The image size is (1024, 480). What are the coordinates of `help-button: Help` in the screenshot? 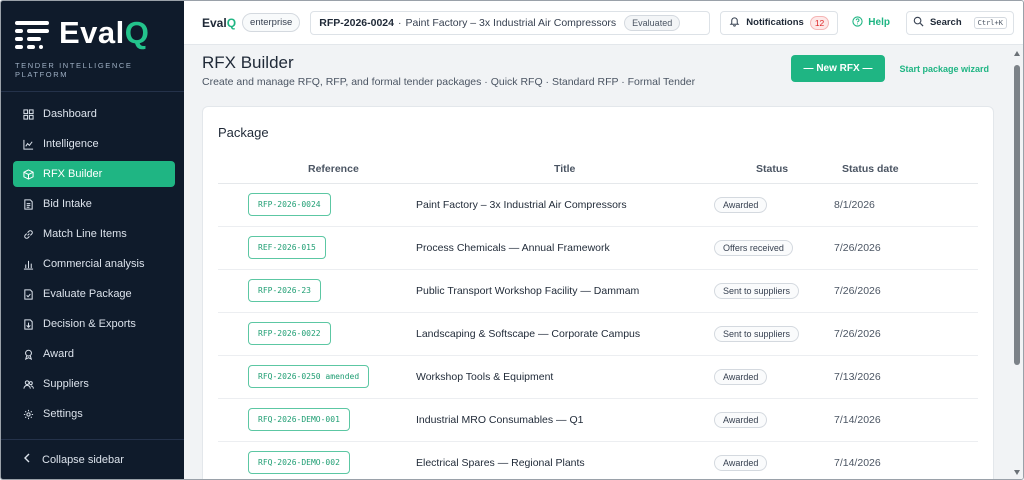 It's located at (871, 22).